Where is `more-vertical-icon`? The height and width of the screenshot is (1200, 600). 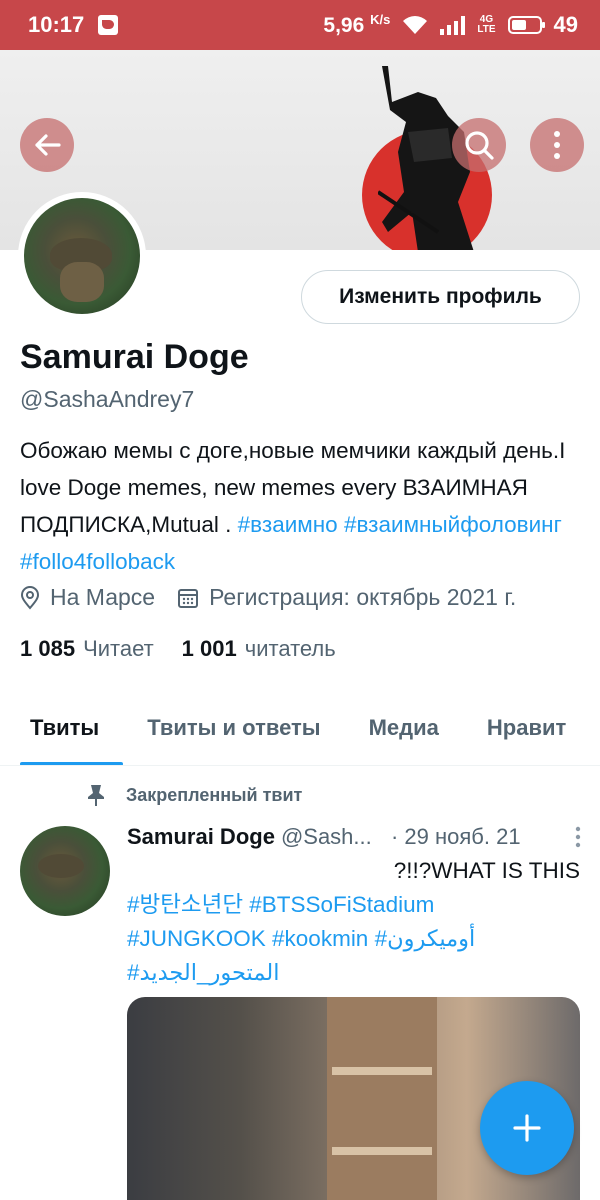
more-vertical-icon is located at coordinates (557, 145).